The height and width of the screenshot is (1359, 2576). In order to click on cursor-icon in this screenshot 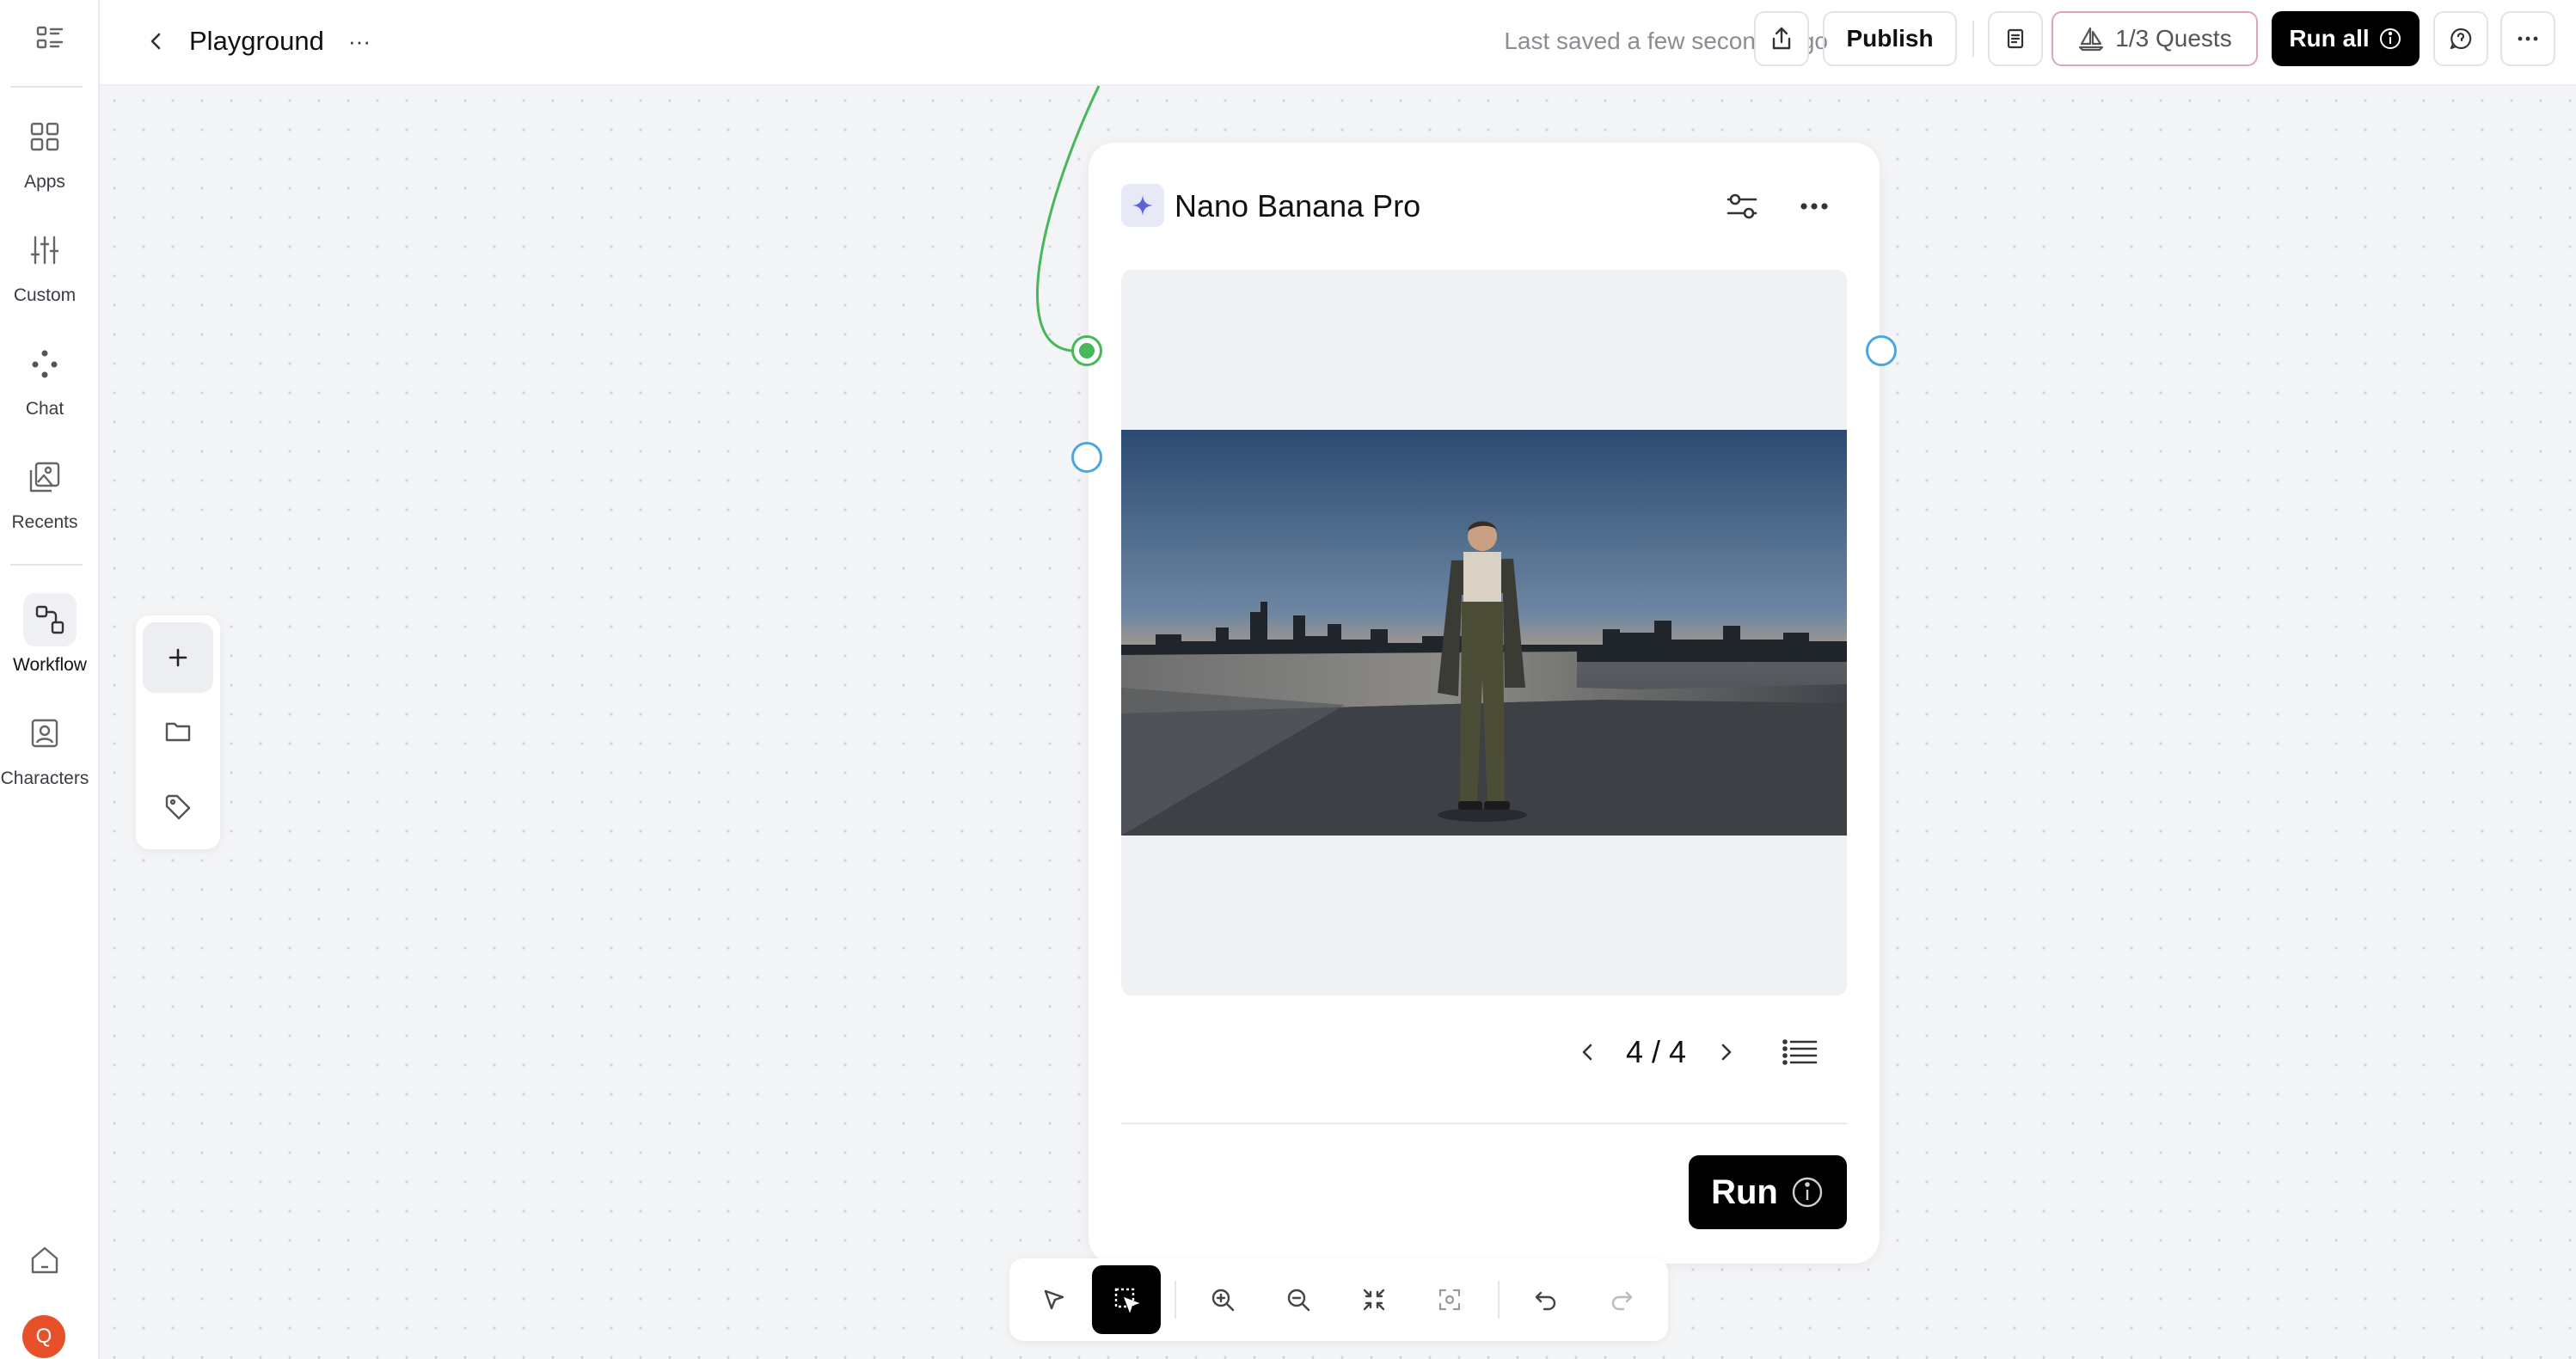, I will do `click(1054, 1299)`.